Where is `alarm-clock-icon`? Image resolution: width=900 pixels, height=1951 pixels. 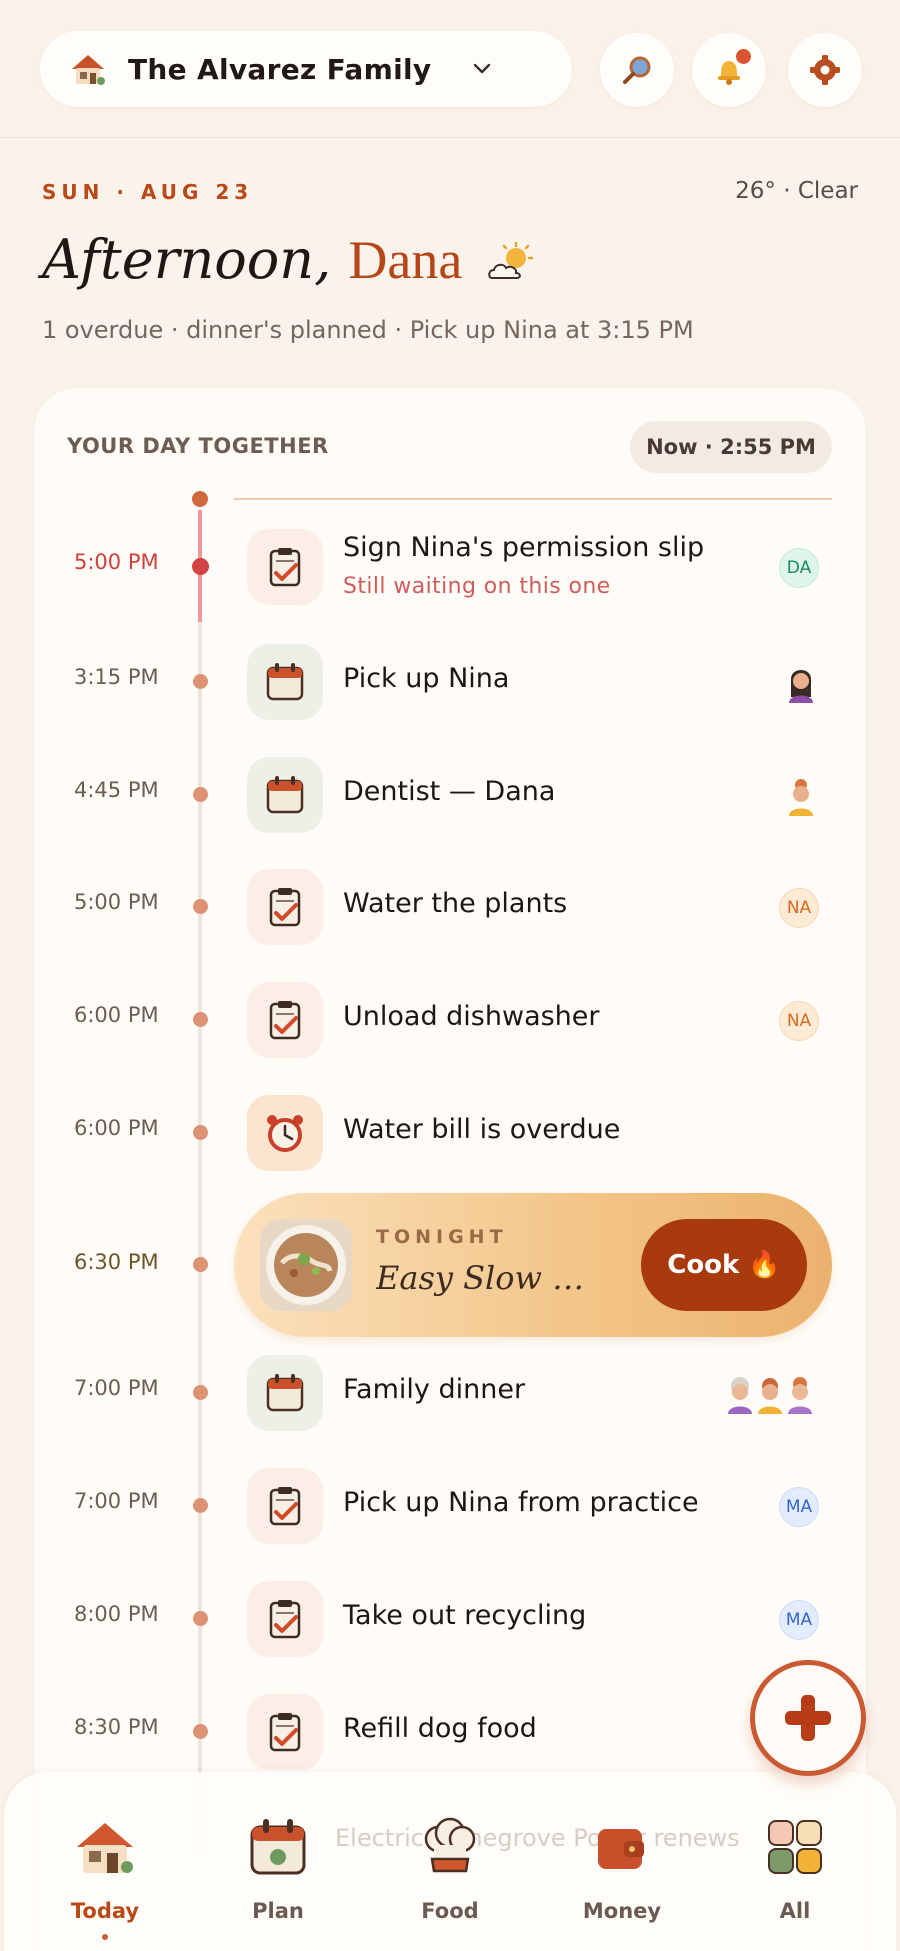
alarm-clock-icon is located at coordinates (285, 1133).